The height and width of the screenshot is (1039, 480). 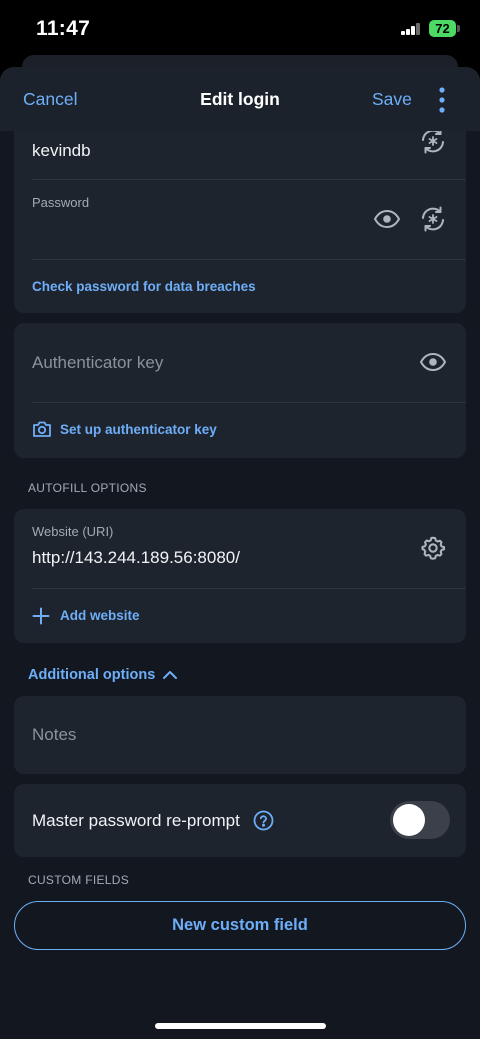 I want to click on chevron-up-icon, so click(x=170, y=677).